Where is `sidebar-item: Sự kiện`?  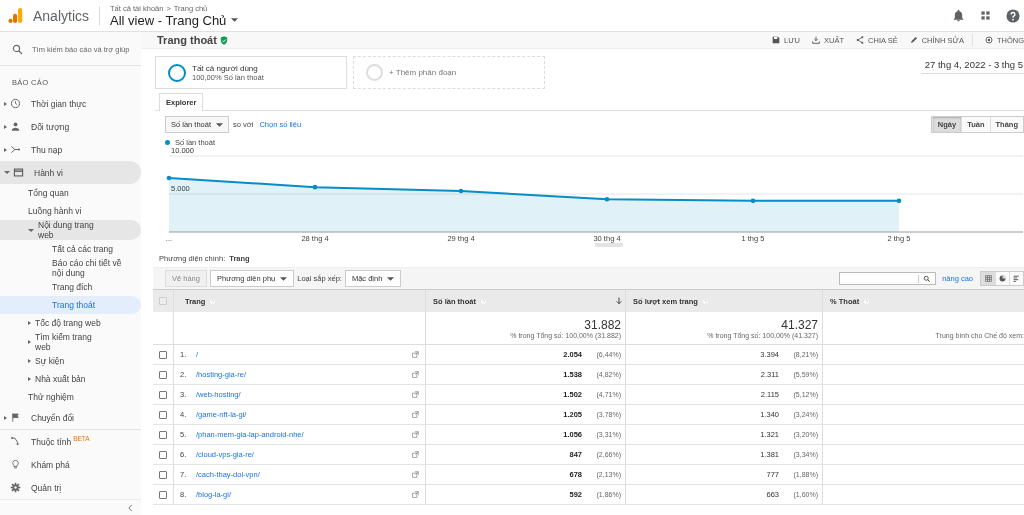
sidebar-item: Sự kiện is located at coordinates (70, 361).